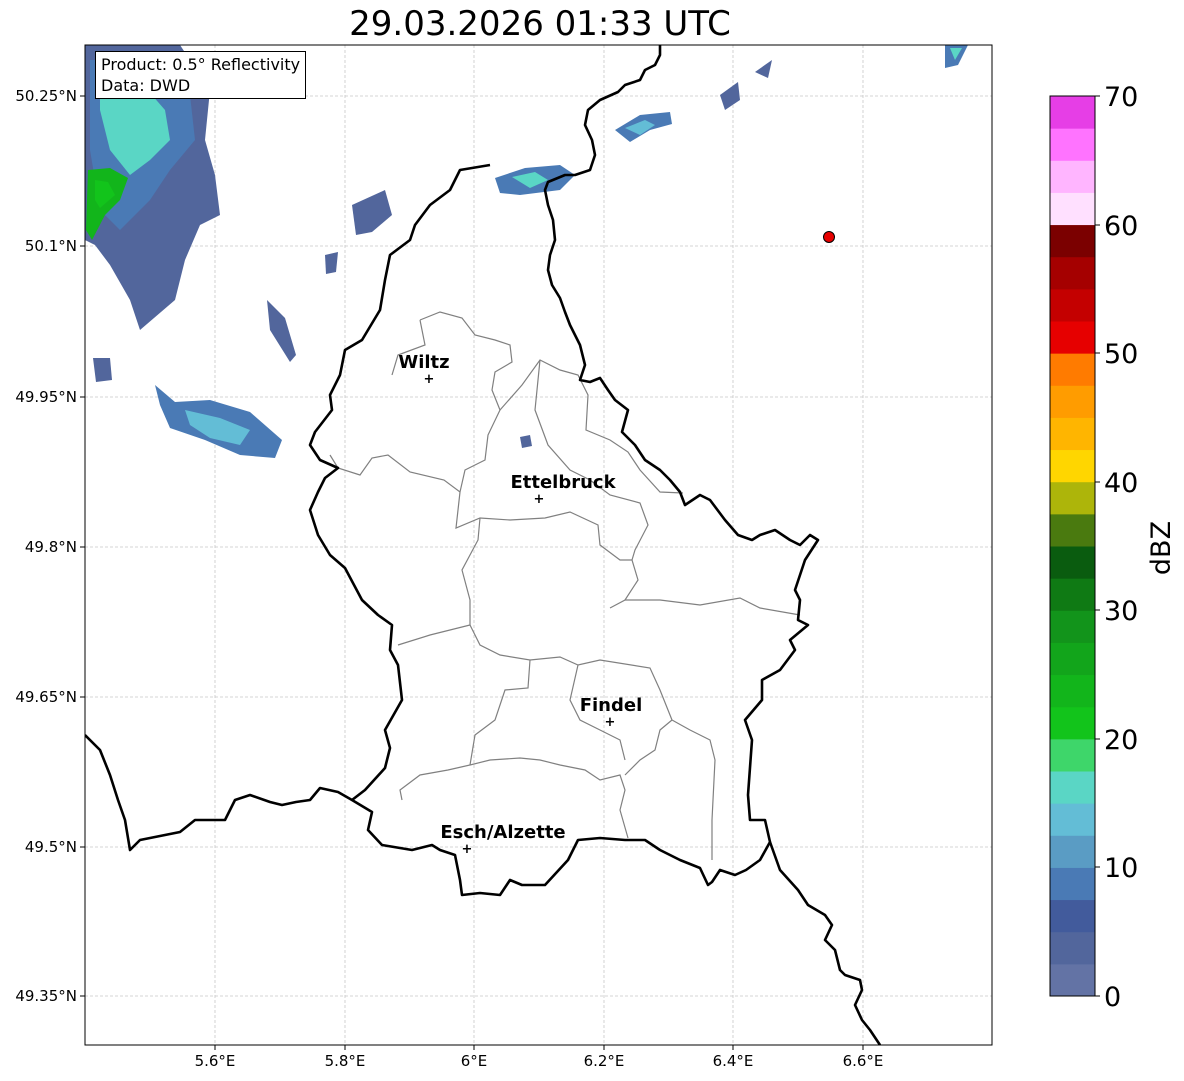  What do you see at coordinates (201, 64) in the screenshot?
I see `product-label: Product: 0.5° Reflectivity` at bounding box center [201, 64].